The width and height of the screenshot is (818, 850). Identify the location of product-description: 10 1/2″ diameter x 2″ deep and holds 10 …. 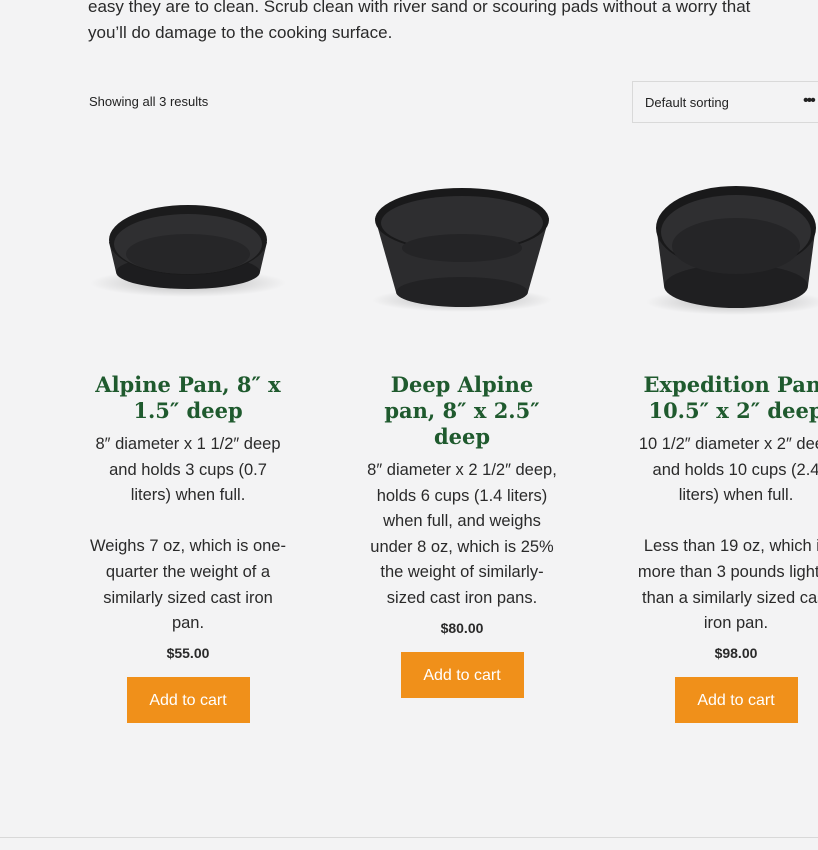
(727, 534).